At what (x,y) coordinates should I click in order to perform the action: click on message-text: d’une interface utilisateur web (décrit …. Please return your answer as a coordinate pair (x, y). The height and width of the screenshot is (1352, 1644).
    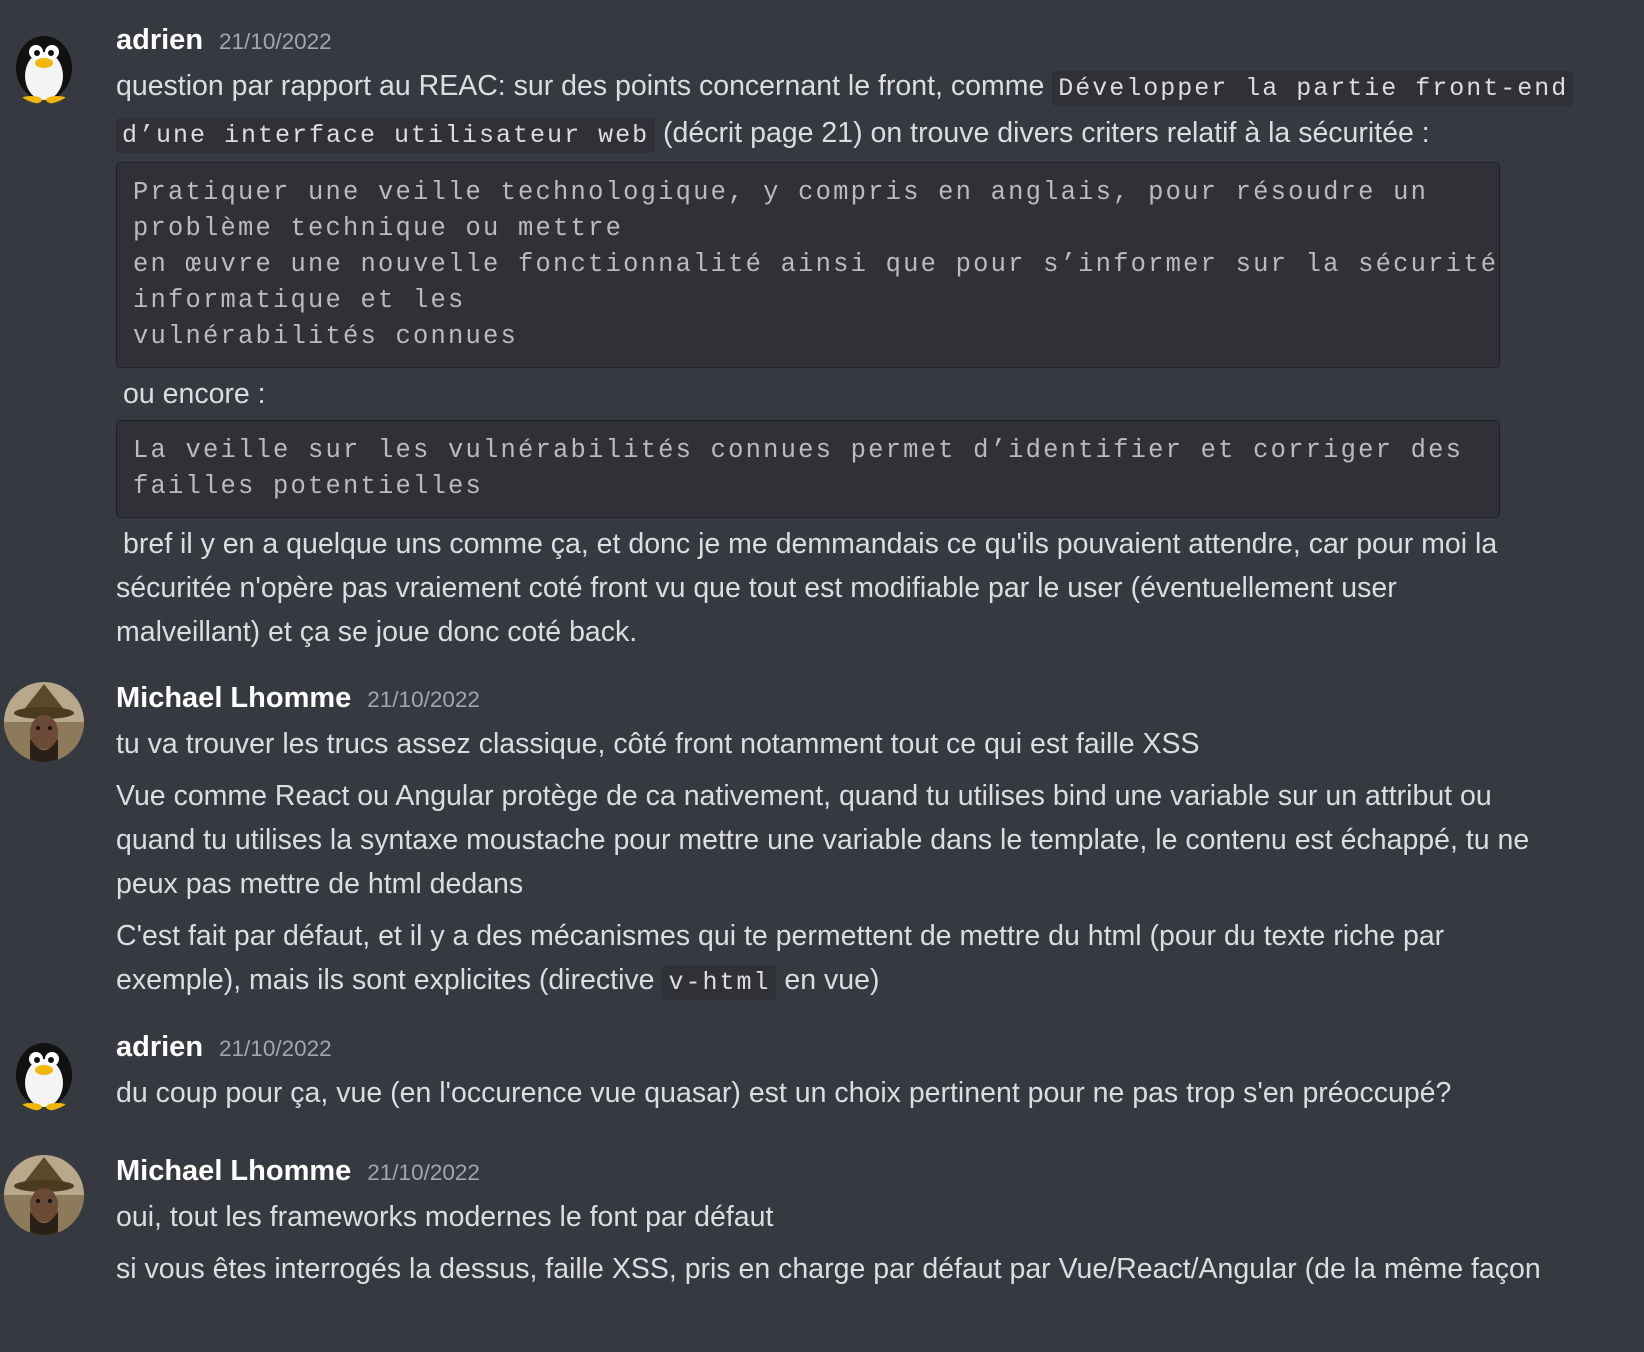
    Looking at the image, I should click on (866, 134).